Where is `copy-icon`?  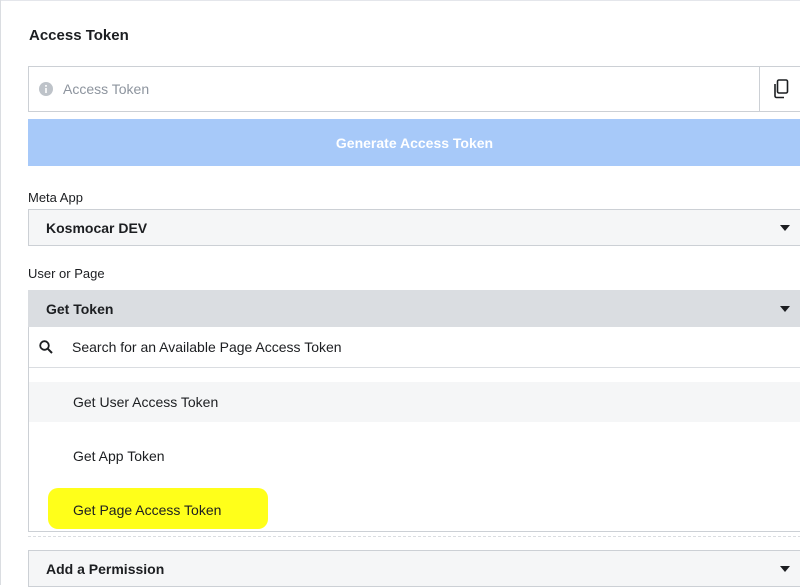 copy-icon is located at coordinates (781, 89).